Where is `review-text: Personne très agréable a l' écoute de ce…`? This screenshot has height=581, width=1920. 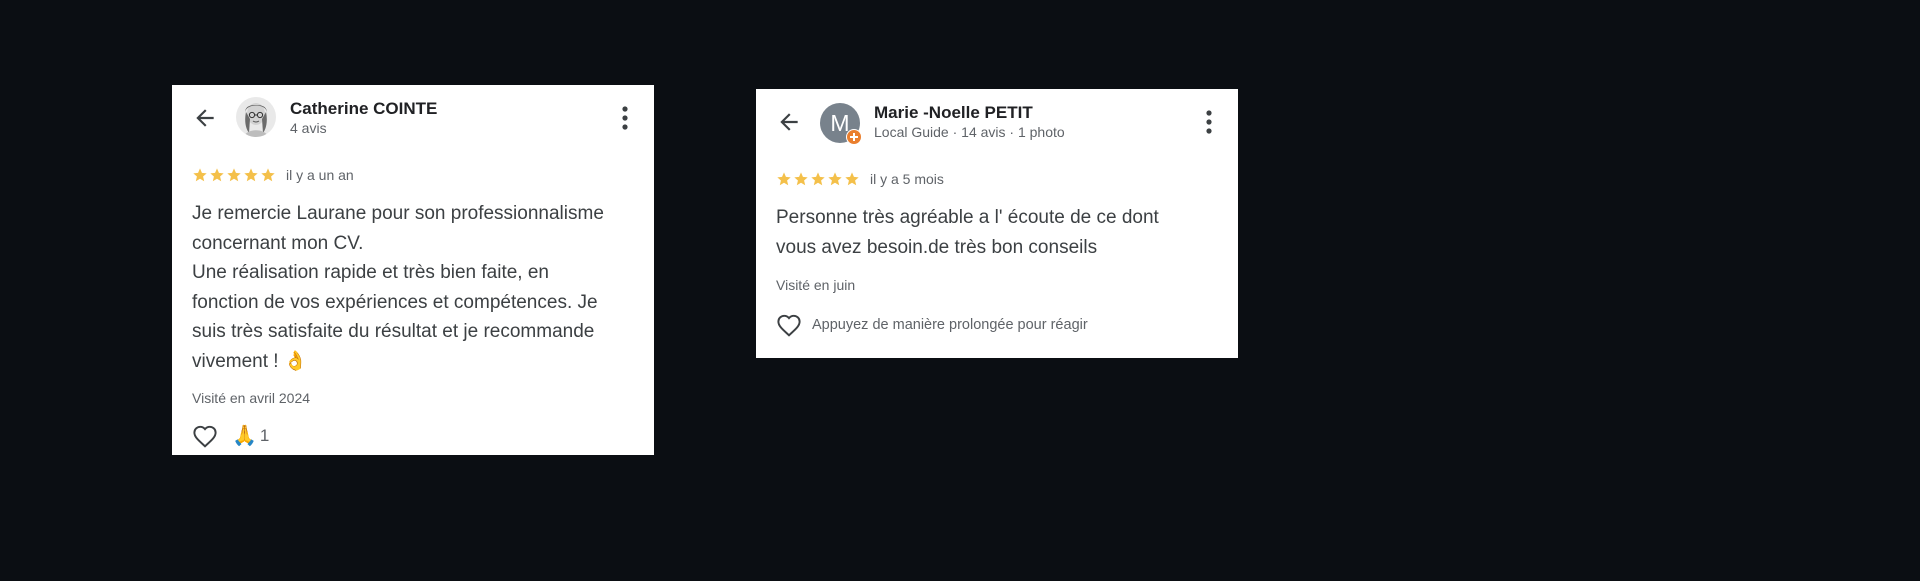 review-text: Personne très agréable a l' écoute de ce… is located at coordinates (967, 232).